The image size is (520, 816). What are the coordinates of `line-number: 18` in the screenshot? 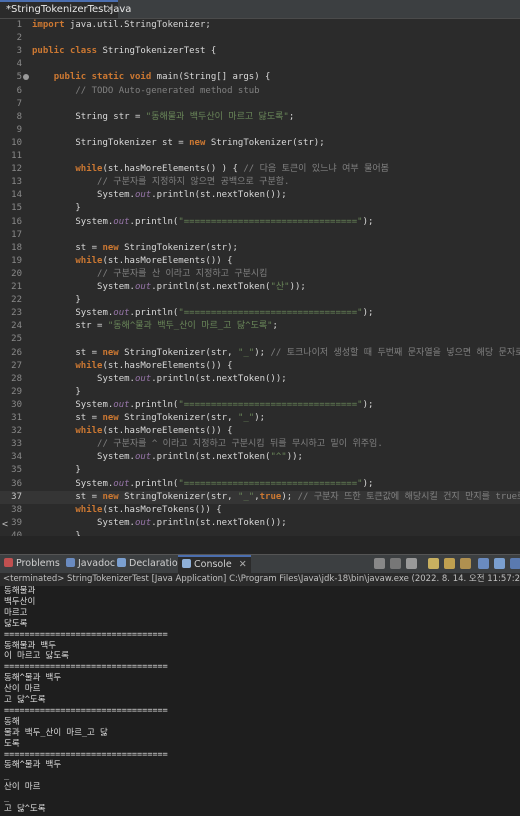 It's located at (16, 247).